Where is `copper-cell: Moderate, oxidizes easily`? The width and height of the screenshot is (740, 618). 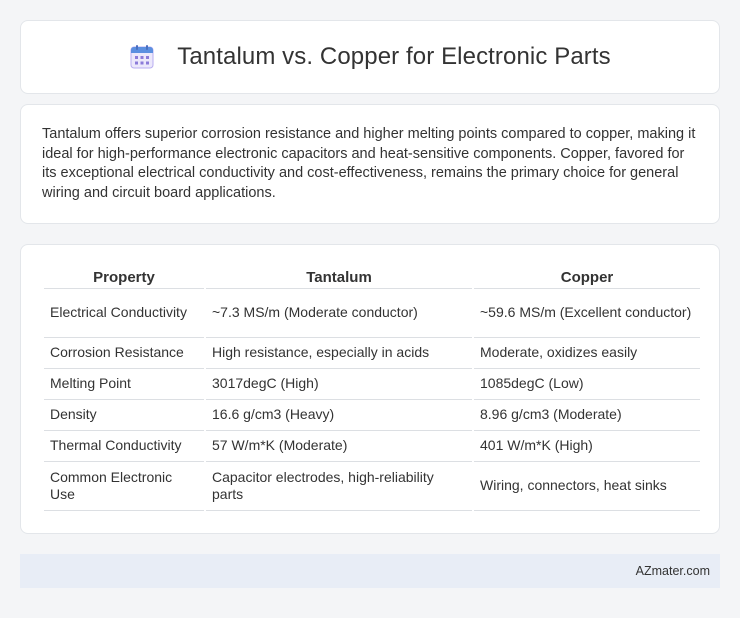
copper-cell: Moderate, oxidizes easily is located at coordinates (587, 353).